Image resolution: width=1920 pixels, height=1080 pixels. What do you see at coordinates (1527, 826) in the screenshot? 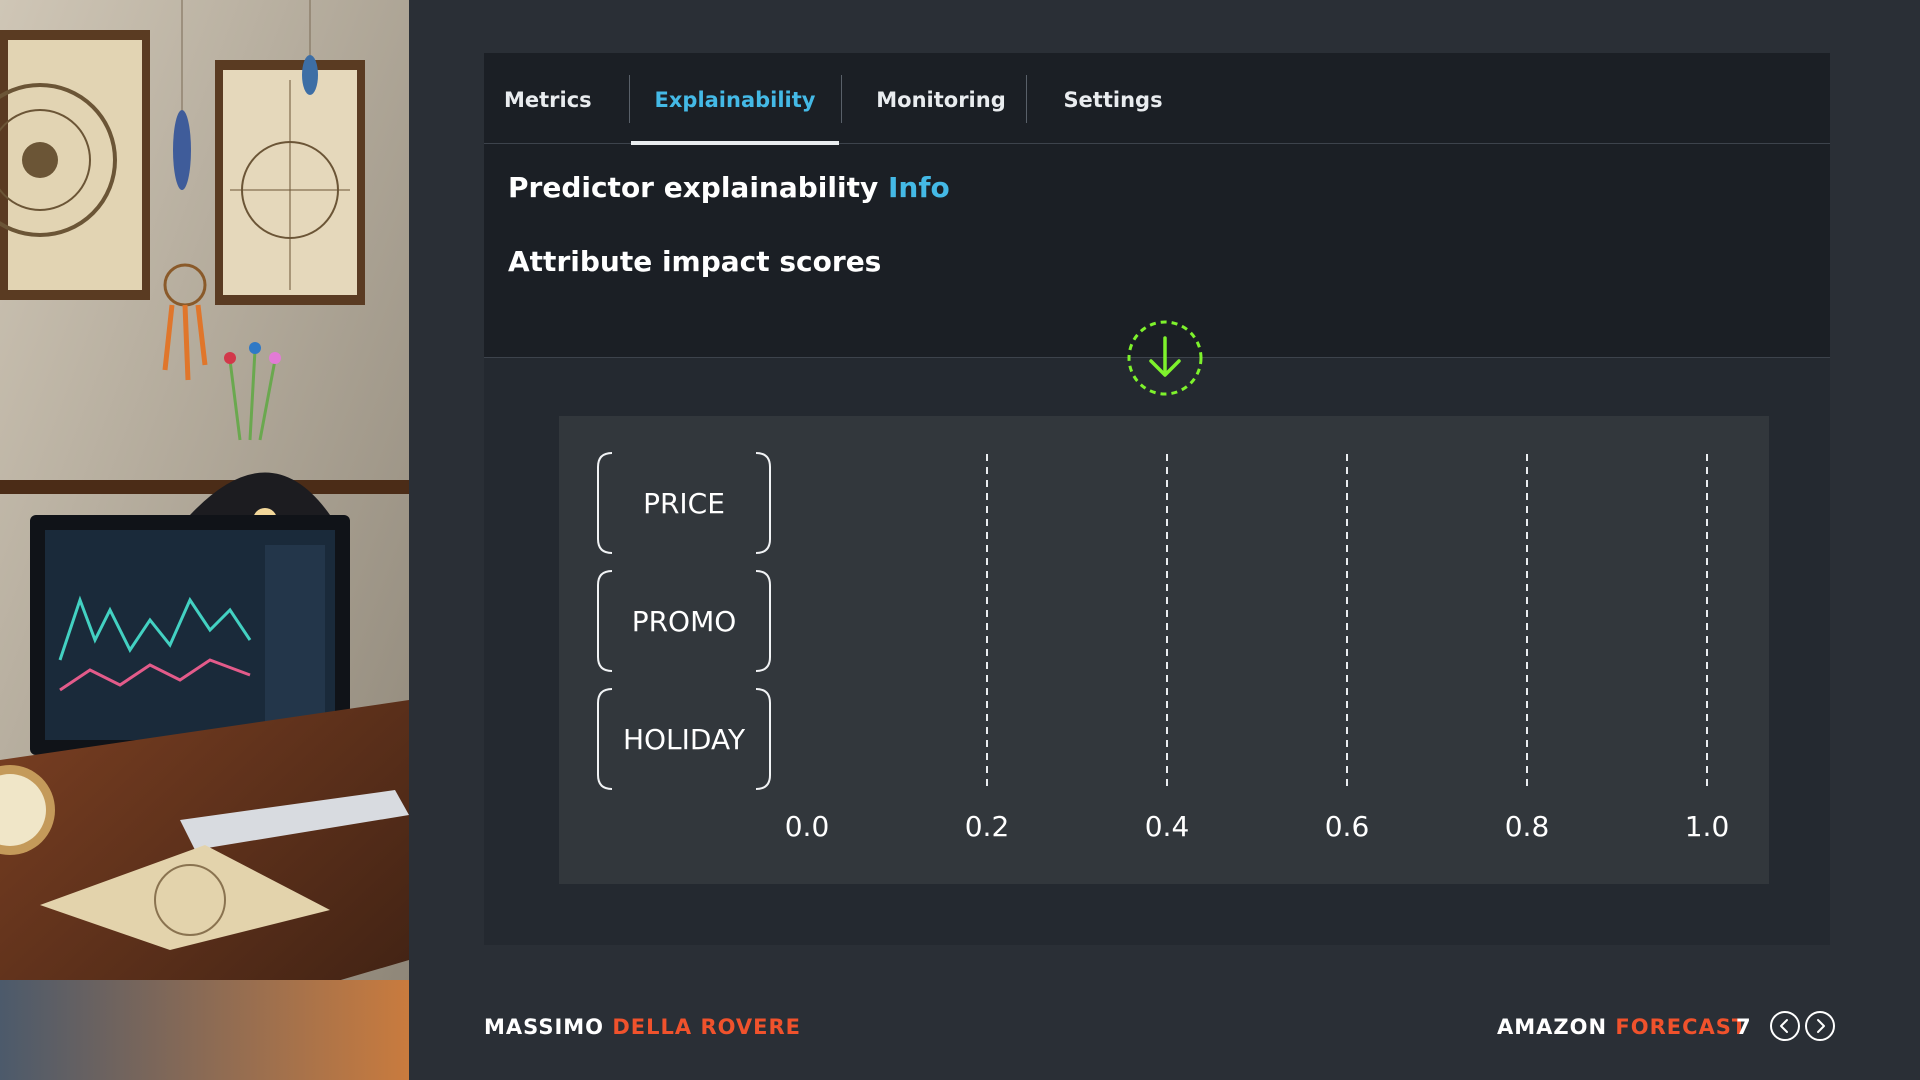
I see `x-tick-label: 0.8` at bounding box center [1527, 826].